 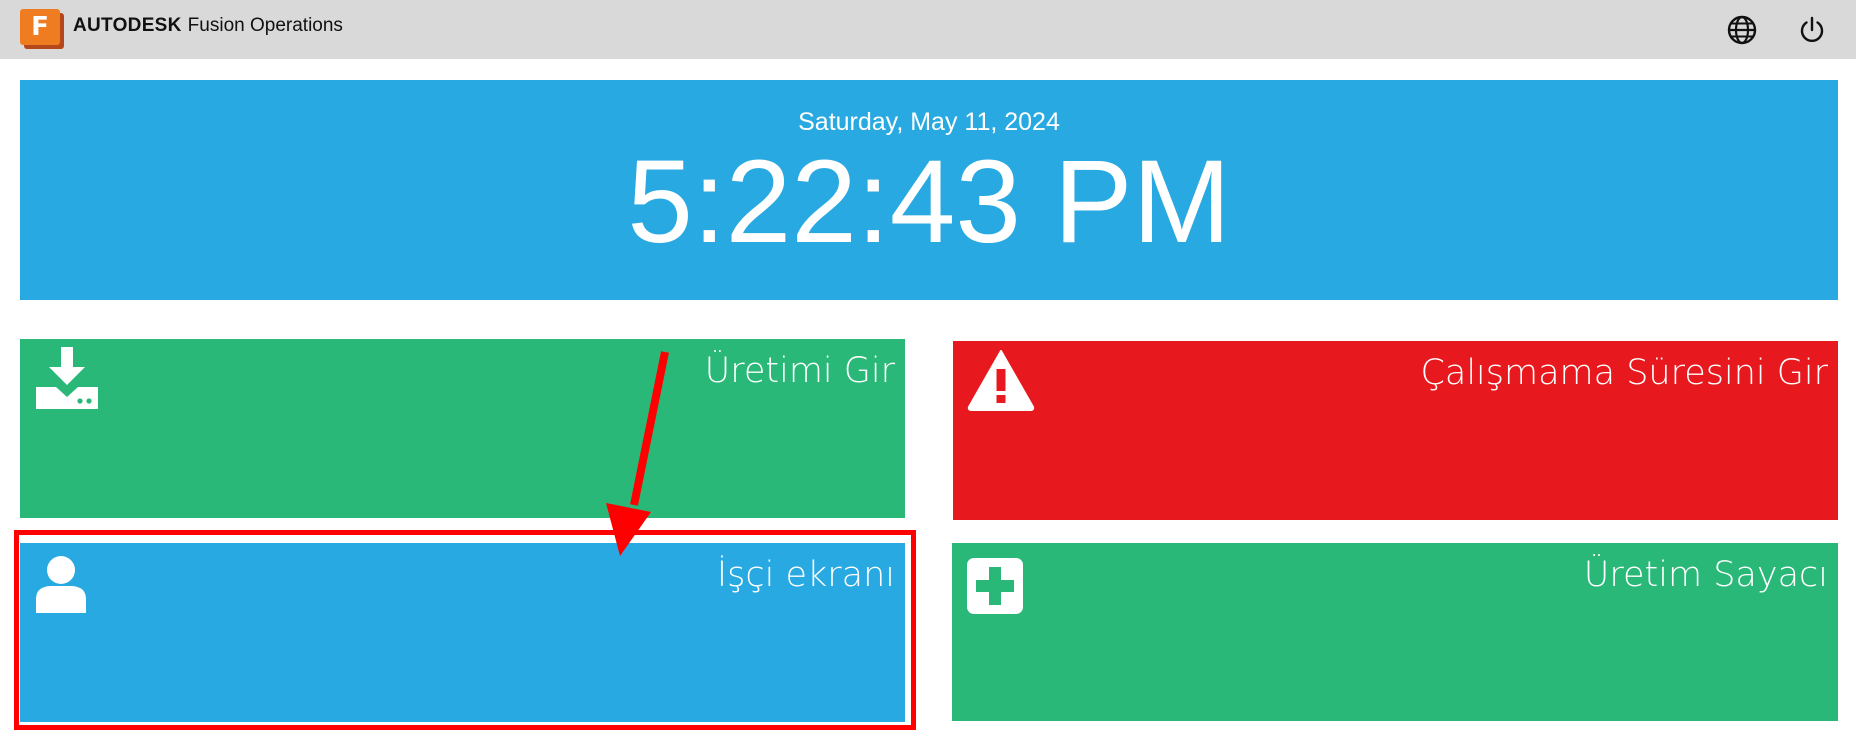 What do you see at coordinates (127, 25) in the screenshot?
I see `brand-name: AUTODESK` at bounding box center [127, 25].